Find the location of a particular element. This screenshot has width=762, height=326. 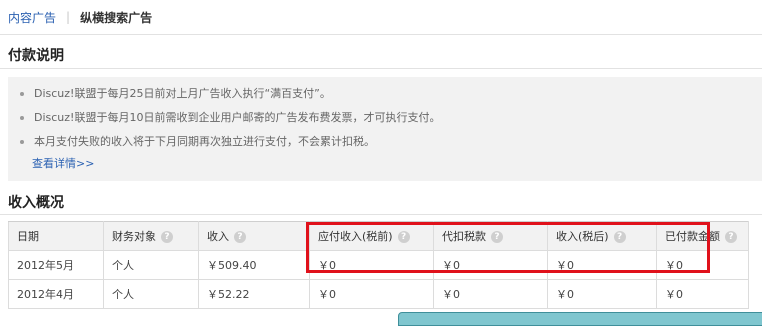

column-header-income-after-tax: 收入(税后)? is located at coordinates (602, 236).